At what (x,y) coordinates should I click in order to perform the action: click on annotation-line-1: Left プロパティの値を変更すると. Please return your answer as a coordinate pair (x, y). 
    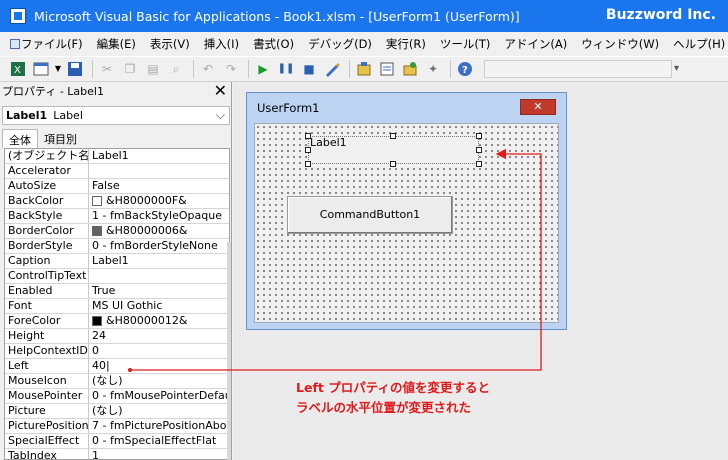
    Looking at the image, I should click on (393, 387).